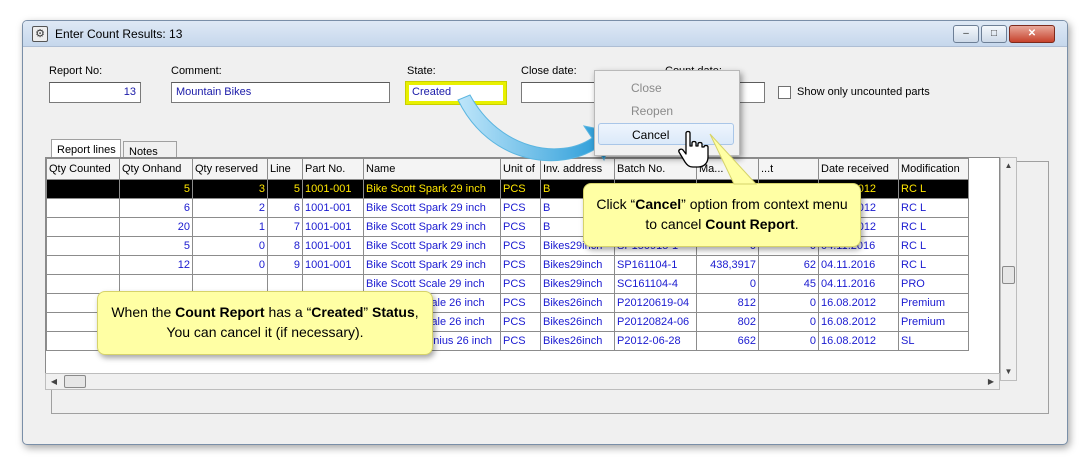 The height and width of the screenshot is (465, 1089). I want to click on table-cell: P20120824-06, so click(655, 322).